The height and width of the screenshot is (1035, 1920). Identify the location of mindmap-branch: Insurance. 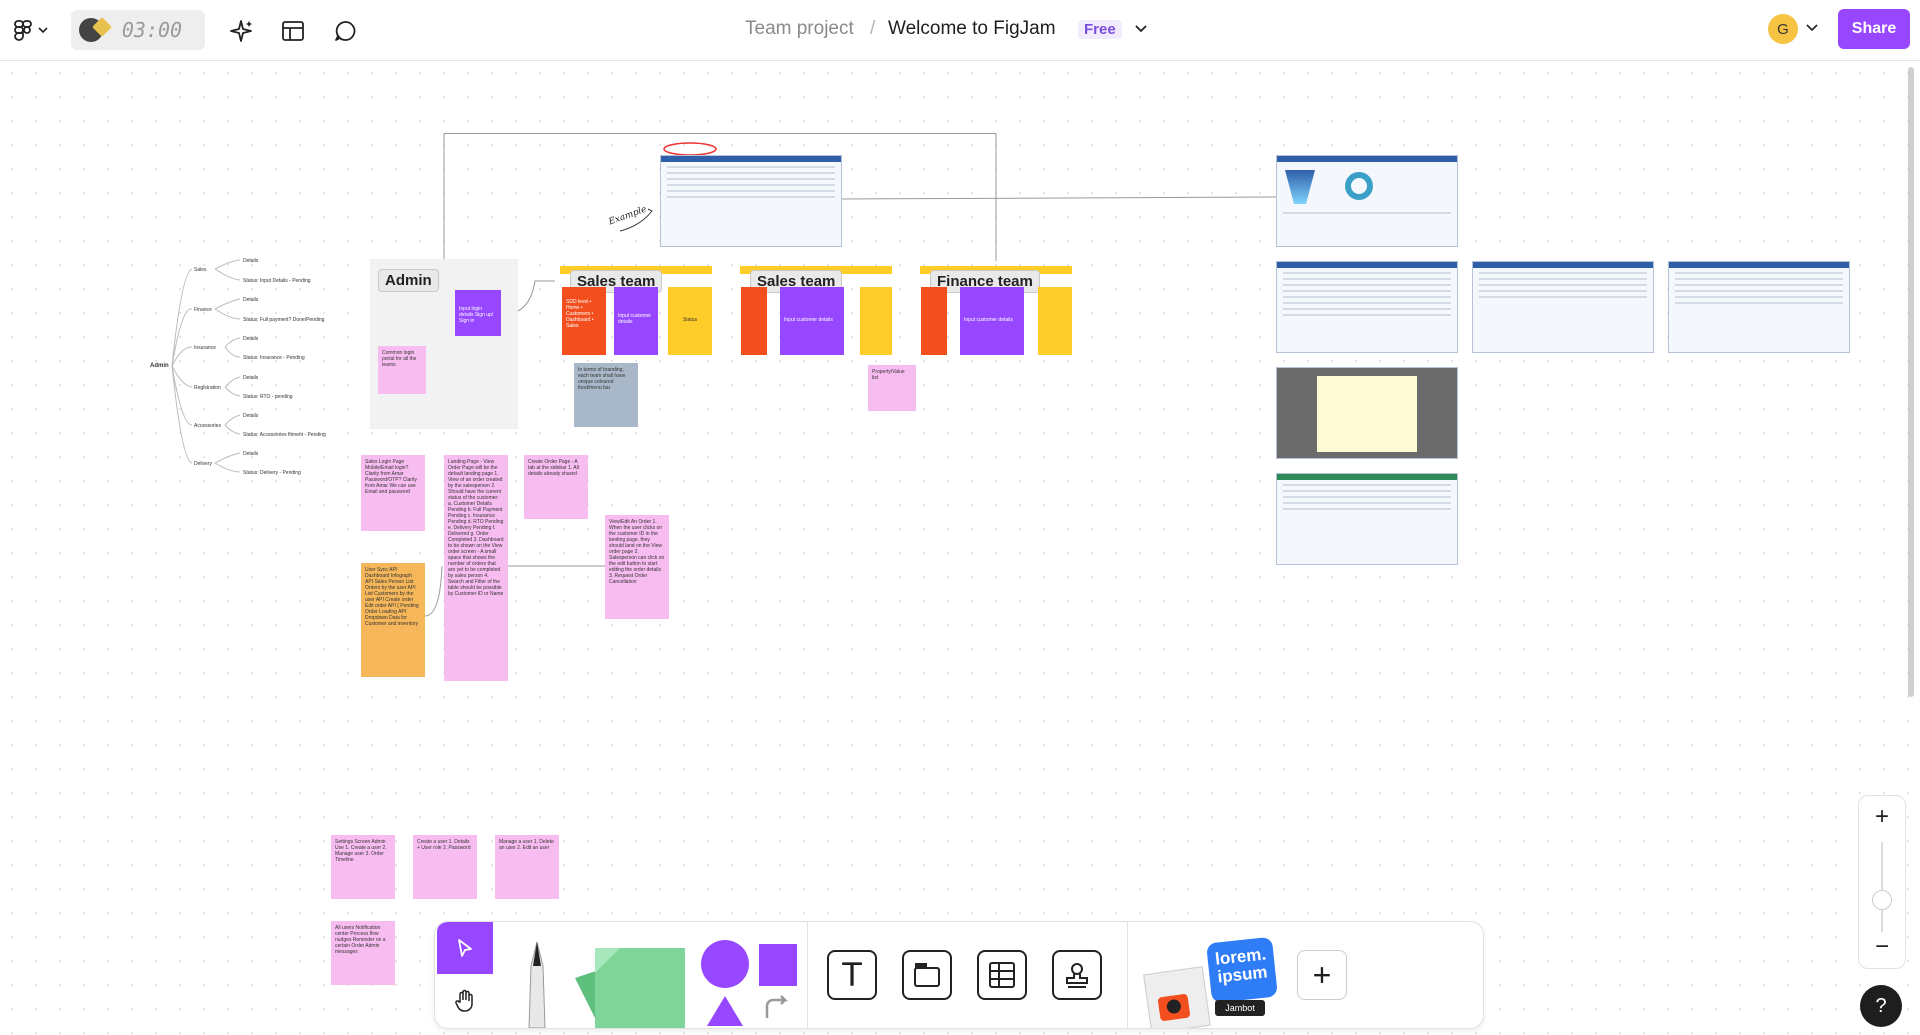
(205, 348).